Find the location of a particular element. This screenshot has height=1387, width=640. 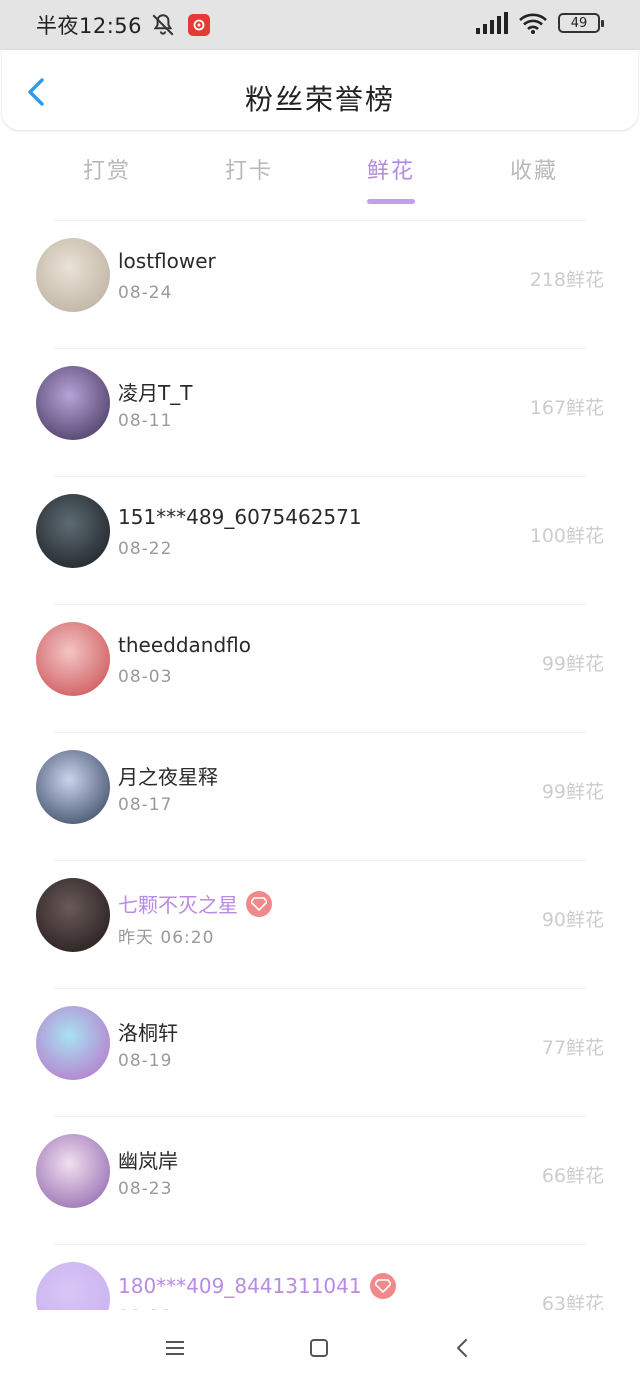

flower-count: 218鲜花 is located at coordinates (566, 280).